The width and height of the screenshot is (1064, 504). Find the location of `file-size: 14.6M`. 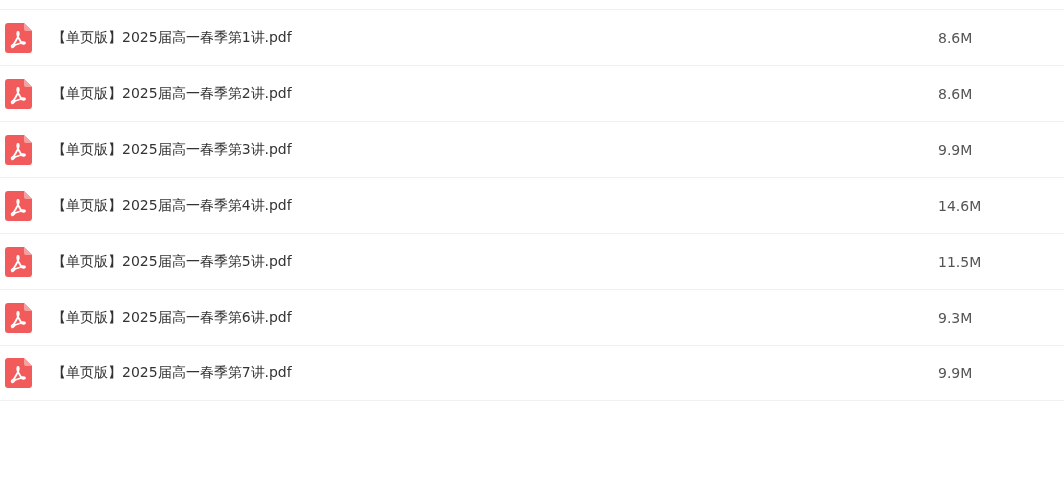

file-size: 14.6M is located at coordinates (960, 205).